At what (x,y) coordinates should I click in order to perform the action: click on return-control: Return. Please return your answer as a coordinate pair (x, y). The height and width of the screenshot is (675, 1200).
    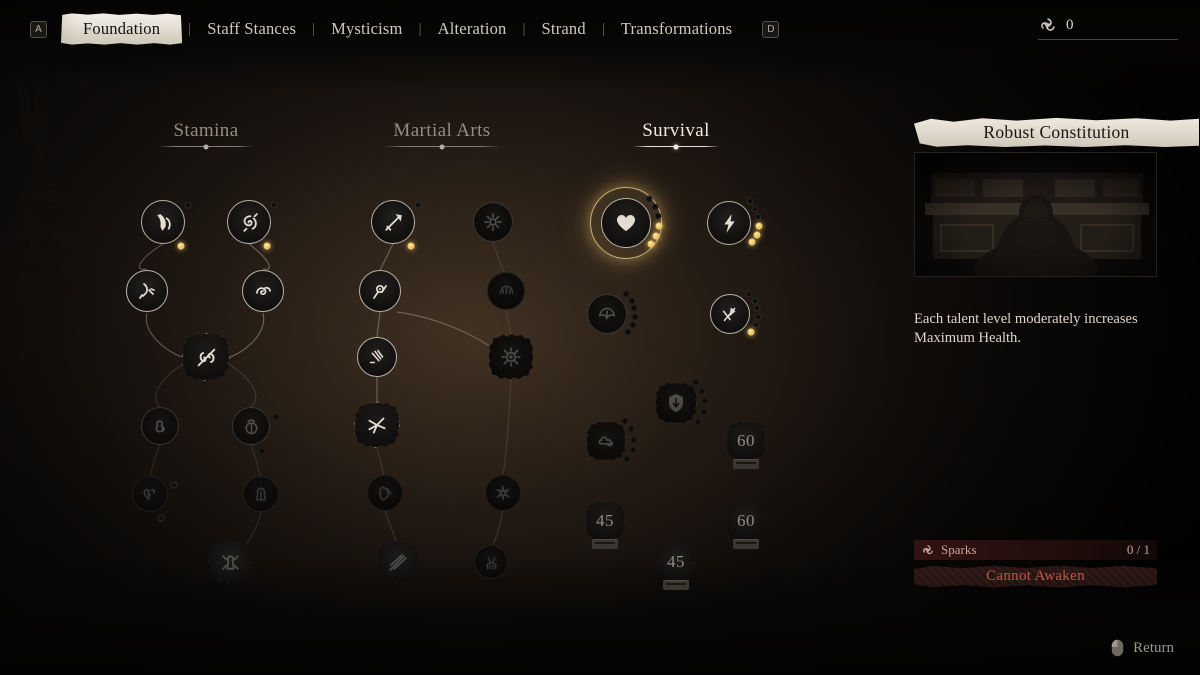
    Looking at the image, I should click on (1142, 648).